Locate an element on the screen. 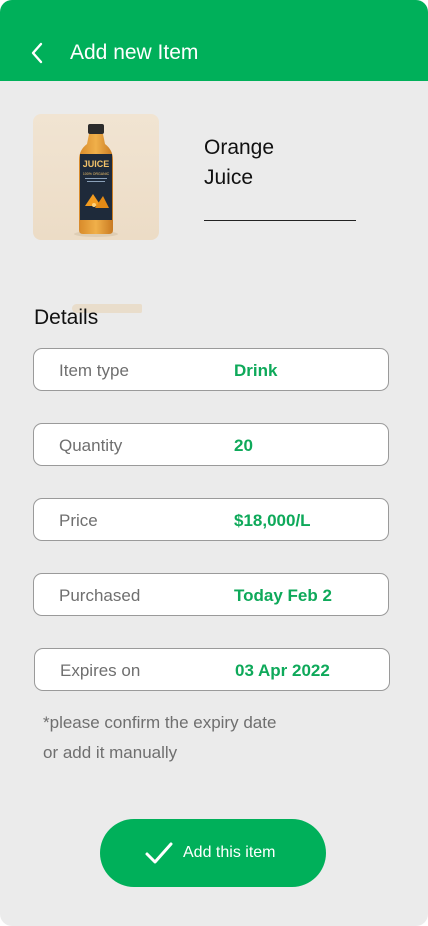 This screenshot has width=428, height=926. field-expires-on: Expires on 03 Apr 2022 is located at coordinates (212, 669).